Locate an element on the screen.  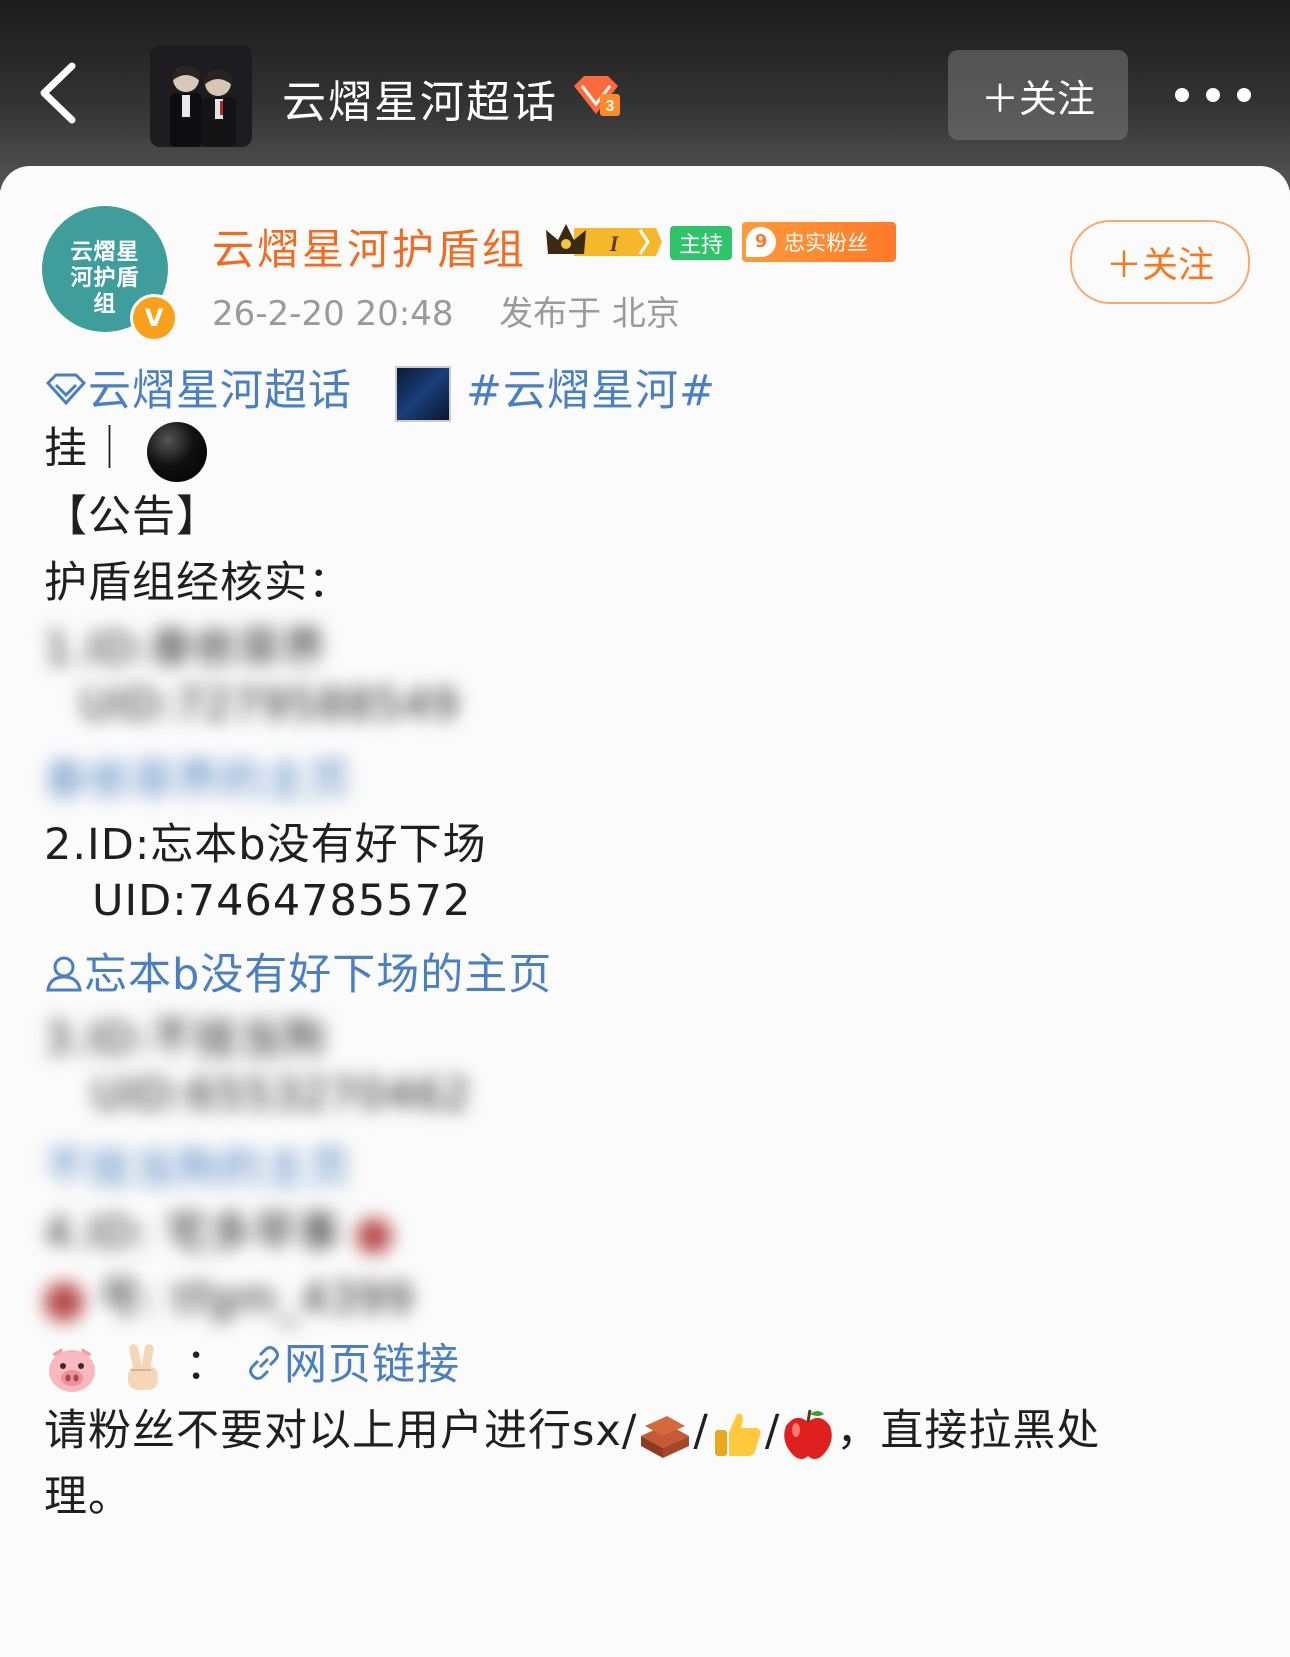
post-location: 发布于 北京 is located at coordinates (589, 314).